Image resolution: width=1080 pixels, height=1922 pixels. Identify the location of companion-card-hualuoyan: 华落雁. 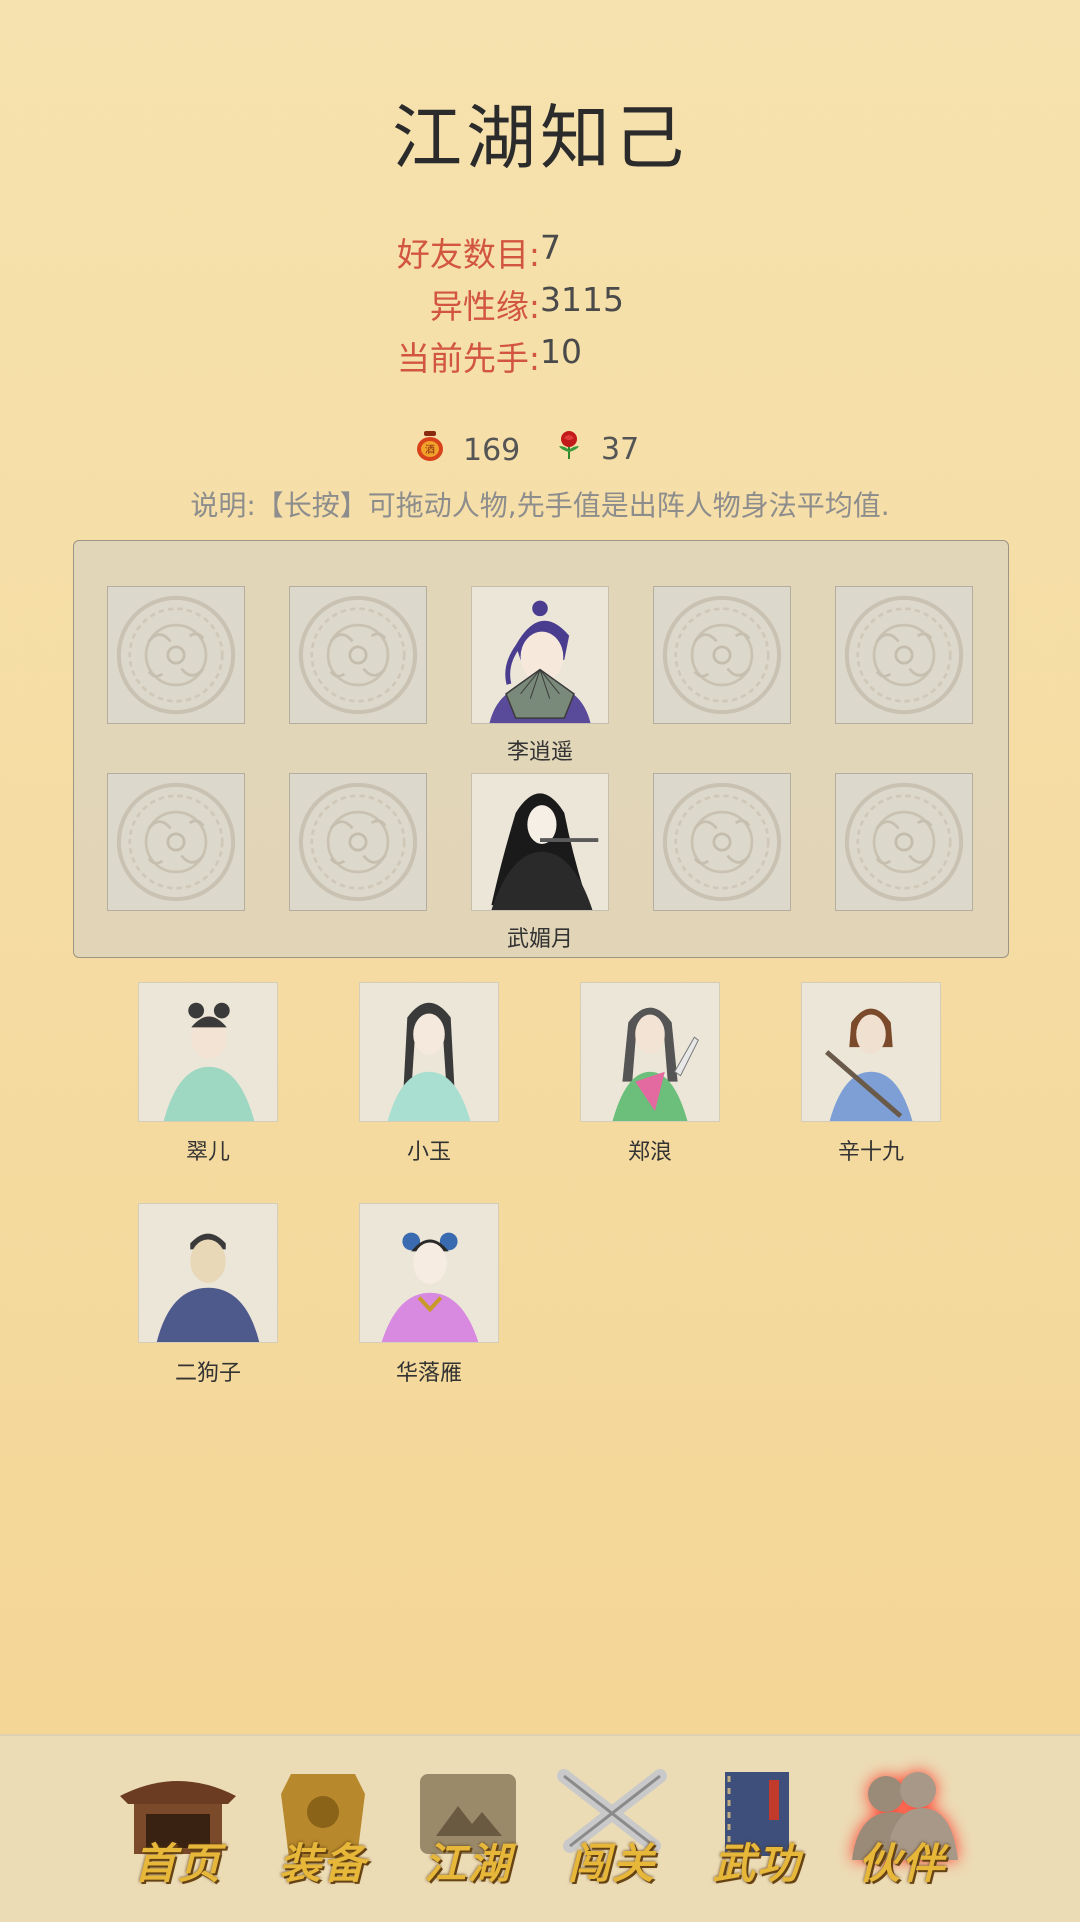
(429, 1295).